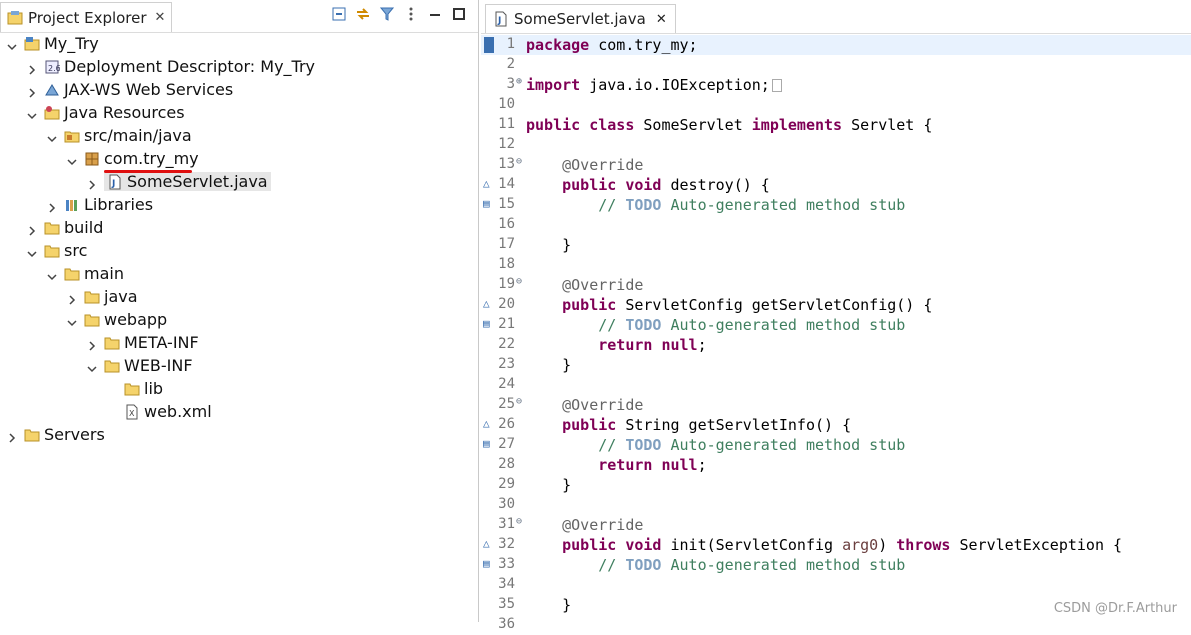 Image resolution: width=1191 pixels, height=635 pixels. I want to click on code-text: return null;, so click(652, 465).